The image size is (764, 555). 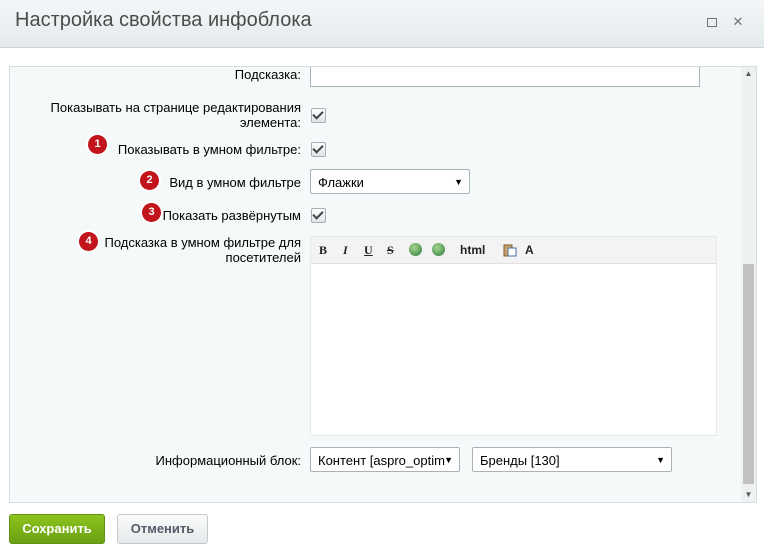 I want to click on paste-icon, so click(x=510, y=250).